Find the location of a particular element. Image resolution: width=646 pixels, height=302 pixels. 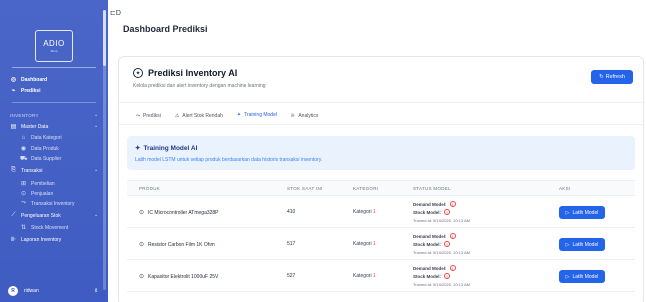

sidebar-item-master-data: ▤ Master Data is located at coordinates (29, 127).